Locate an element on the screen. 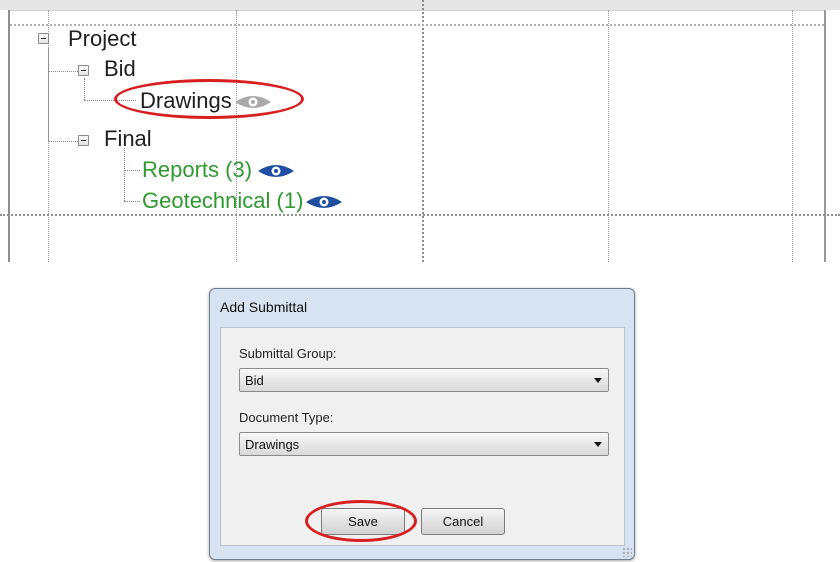  tree-node-project: Project is located at coordinates (102, 39).